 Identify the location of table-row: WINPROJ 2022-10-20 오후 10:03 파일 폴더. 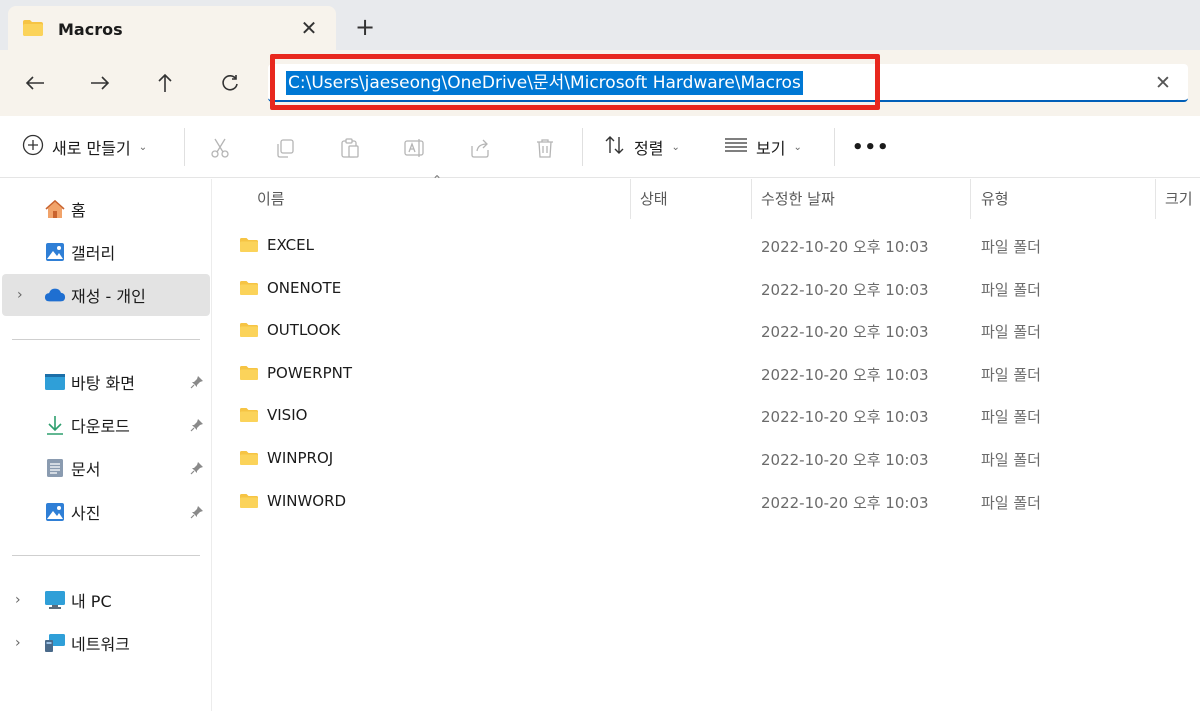
(706, 458).